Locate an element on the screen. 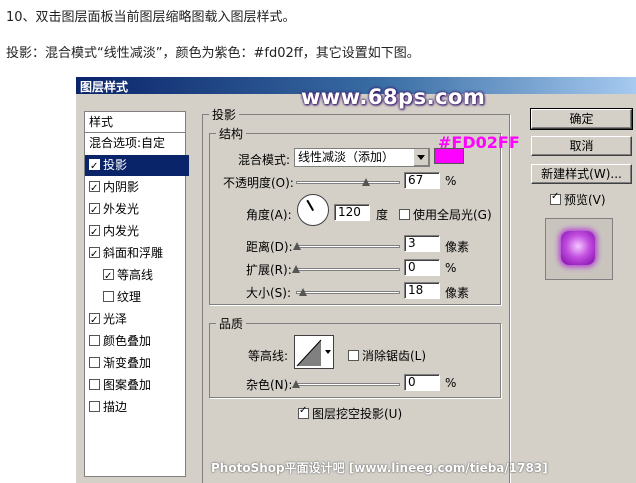 The image size is (636, 483). style-item: 渐变叠加 is located at coordinates (137, 363).